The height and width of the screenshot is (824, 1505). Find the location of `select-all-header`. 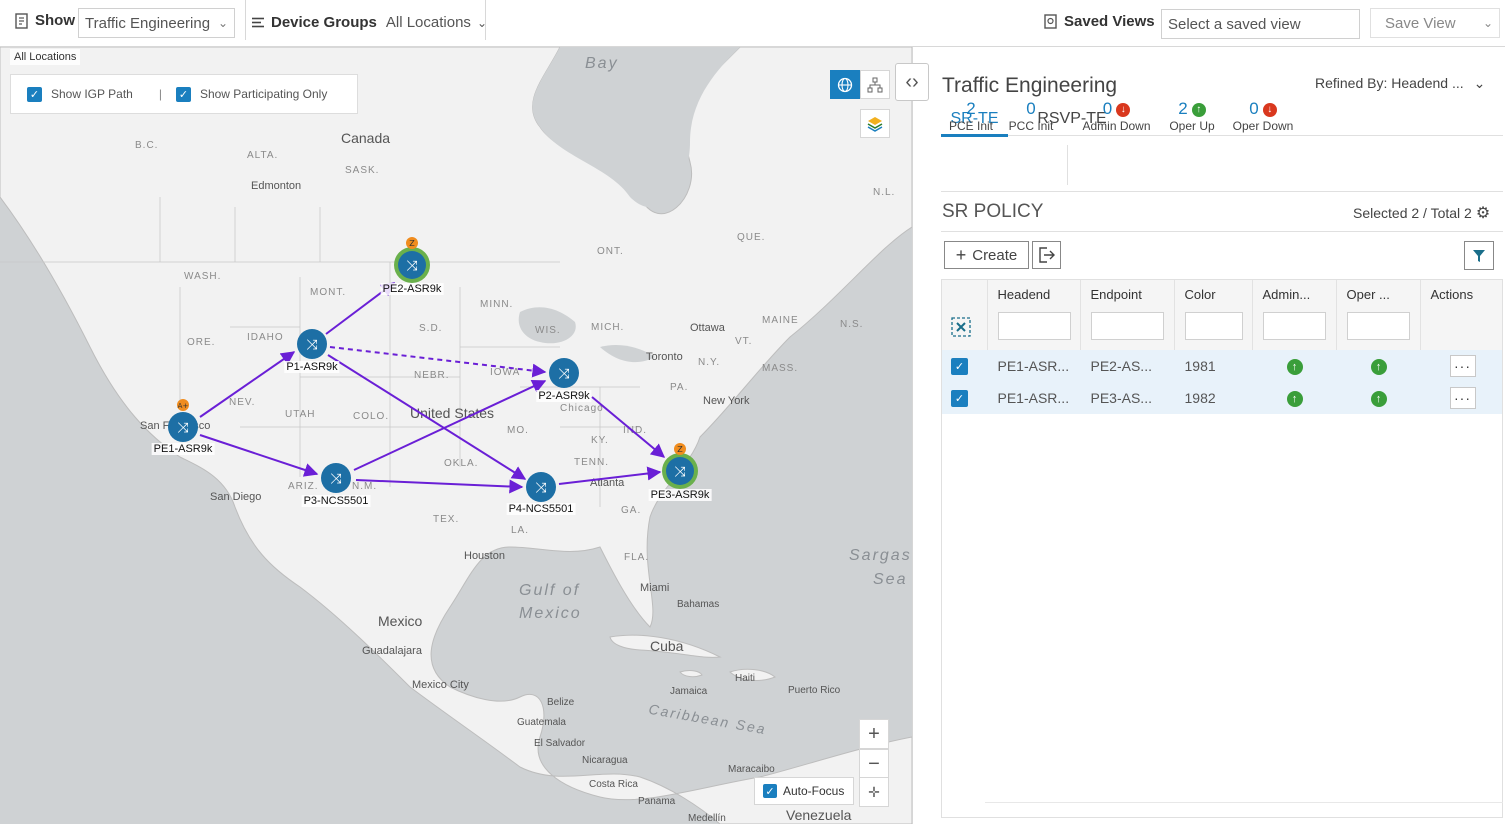

select-all-header is located at coordinates (964, 314).